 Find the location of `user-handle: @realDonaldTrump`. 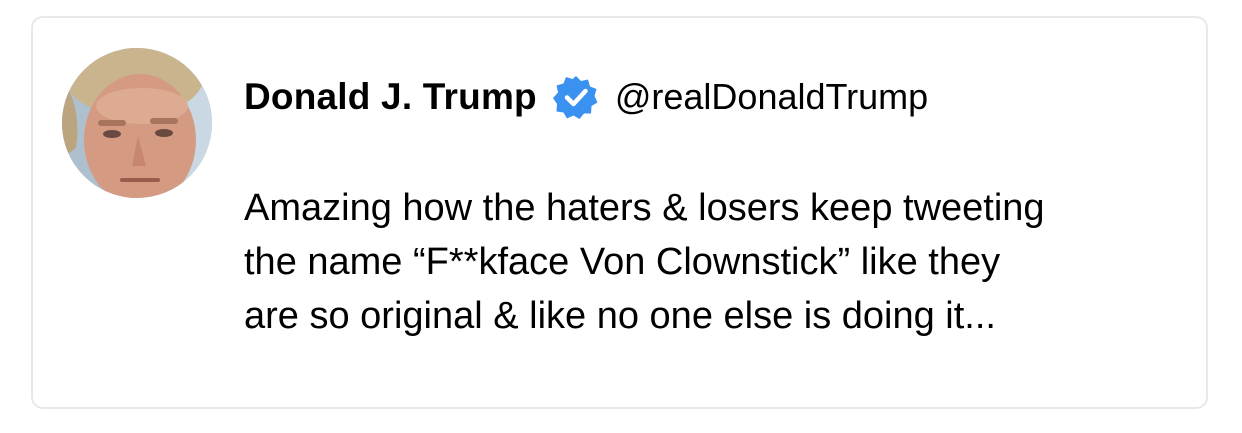

user-handle: @realDonaldTrump is located at coordinates (771, 97).